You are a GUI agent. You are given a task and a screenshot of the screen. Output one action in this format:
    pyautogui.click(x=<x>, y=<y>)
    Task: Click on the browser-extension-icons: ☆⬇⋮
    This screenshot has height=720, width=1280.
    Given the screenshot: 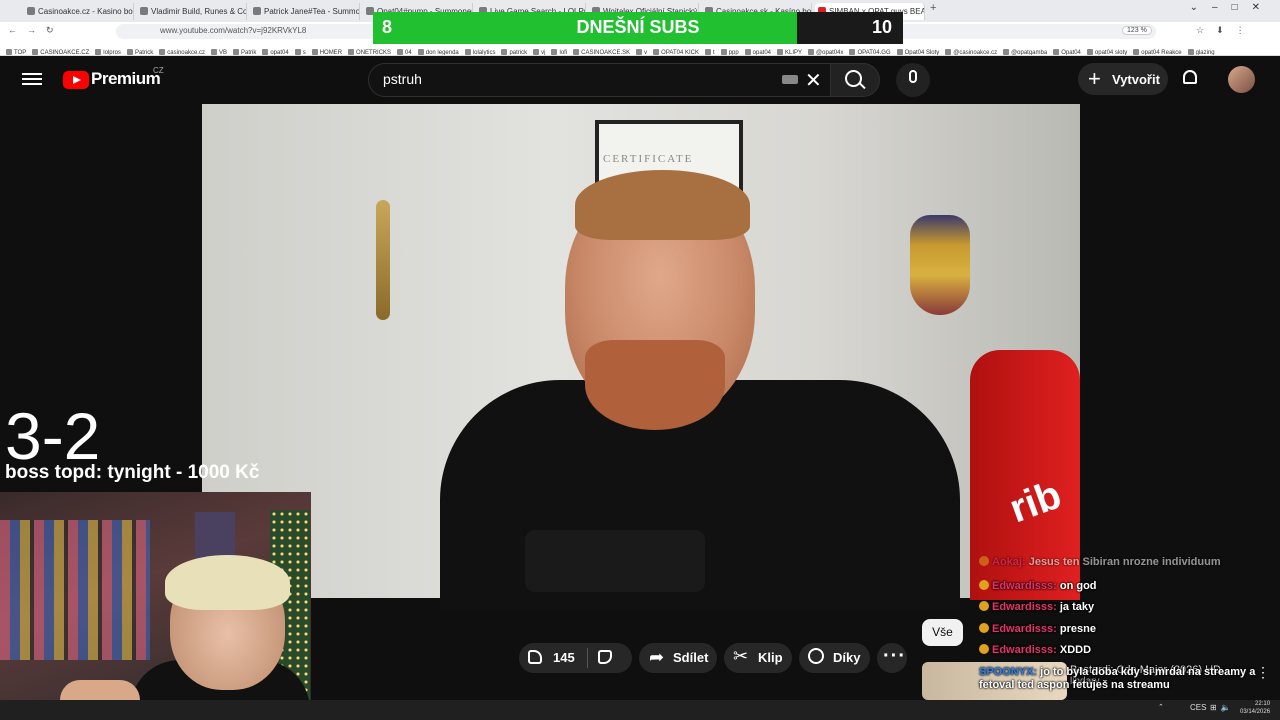 What is the action you would take?
    pyautogui.click(x=1226, y=30)
    